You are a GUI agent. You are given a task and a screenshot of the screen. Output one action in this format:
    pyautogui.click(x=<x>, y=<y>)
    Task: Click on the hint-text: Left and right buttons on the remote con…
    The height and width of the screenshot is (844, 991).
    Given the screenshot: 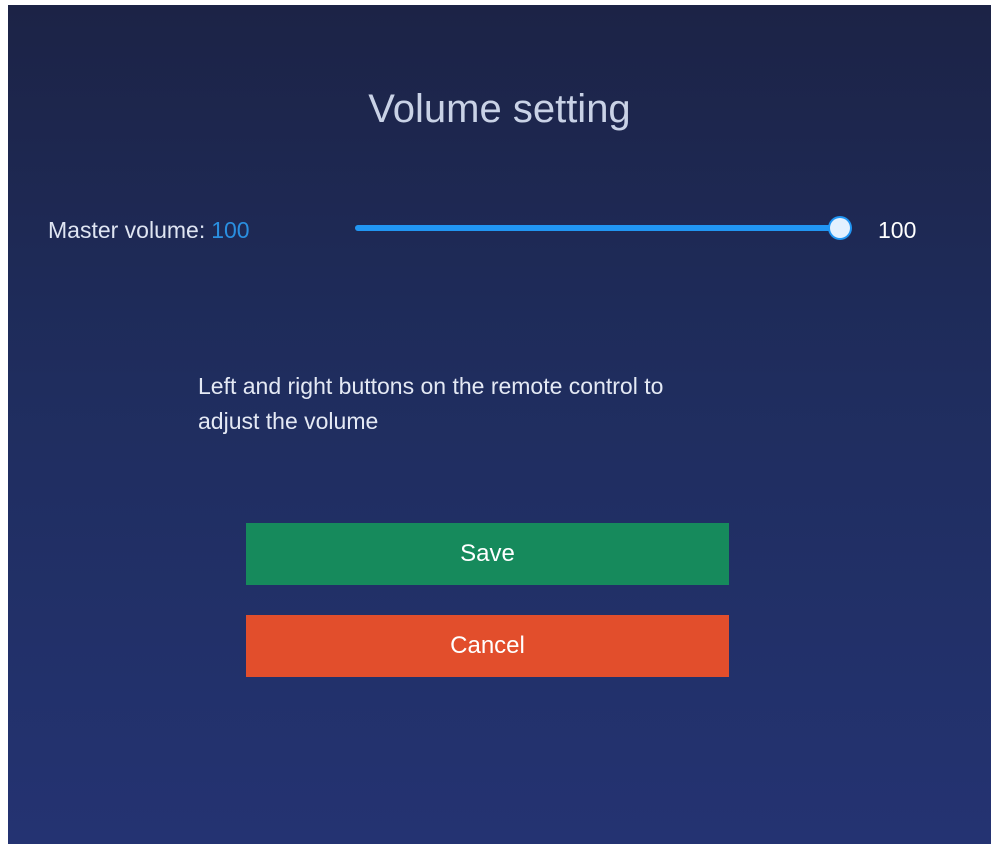 What is the action you would take?
    pyautogui.click(x=431, y=403)
    